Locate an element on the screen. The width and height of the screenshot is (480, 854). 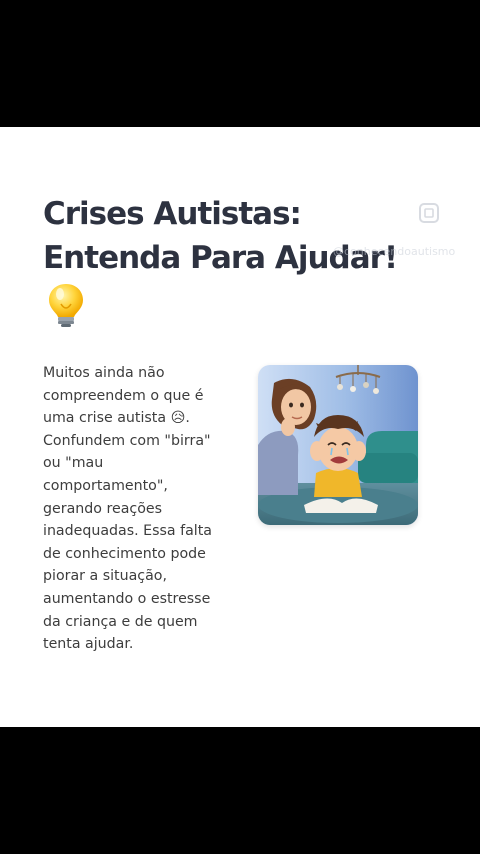
watermark-handle: @conhecendoautismo is located at coordinates (394, 251).